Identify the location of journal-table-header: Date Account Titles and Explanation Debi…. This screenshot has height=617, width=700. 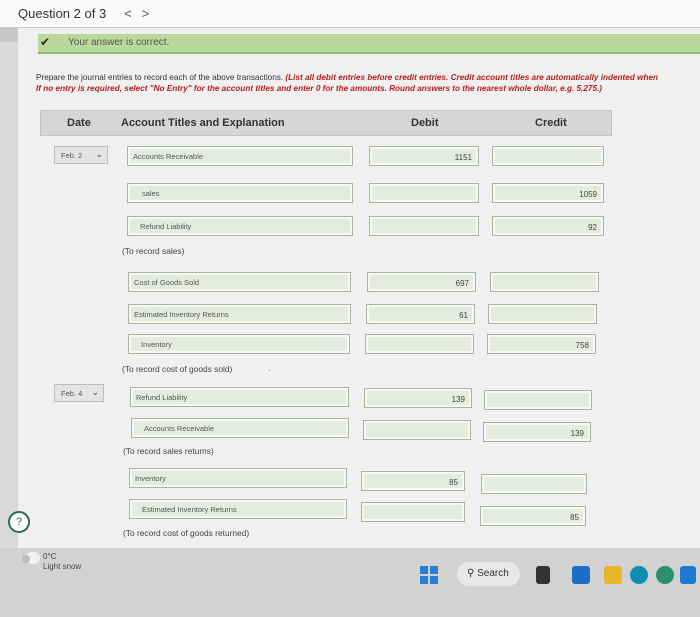
(326, 123).